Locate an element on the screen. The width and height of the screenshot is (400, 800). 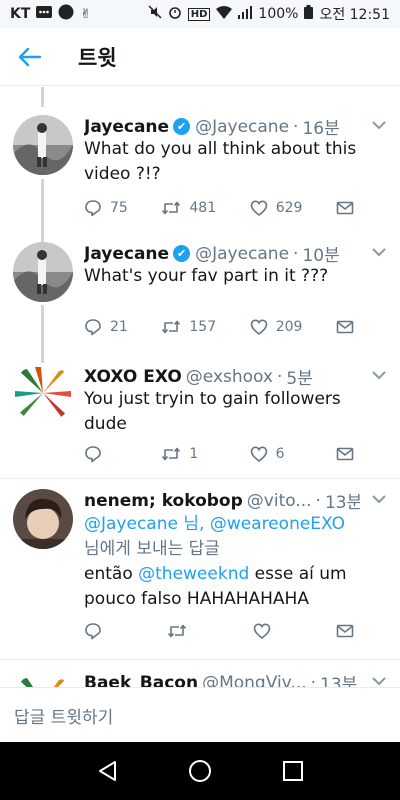
mention-link: @weareoneEXO is located at coordinates (277, 524).